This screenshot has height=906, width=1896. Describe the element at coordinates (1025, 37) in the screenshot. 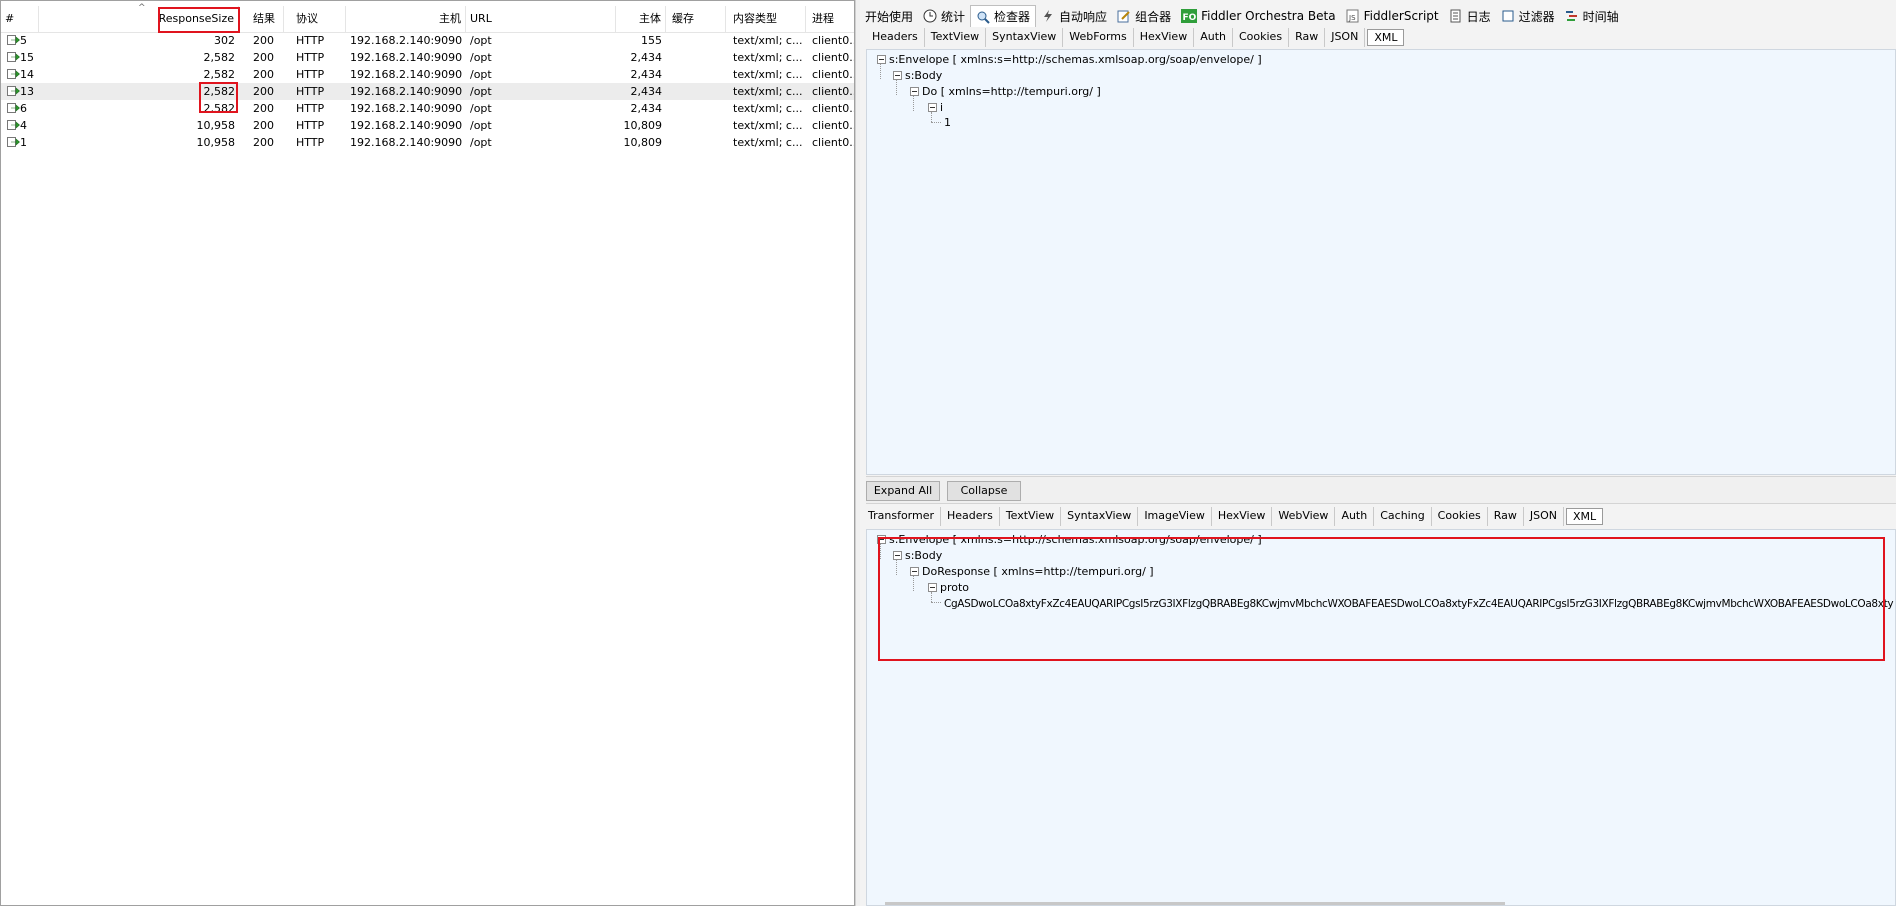

I see `request-tab-syntaxview: SyntaxView` at that location.